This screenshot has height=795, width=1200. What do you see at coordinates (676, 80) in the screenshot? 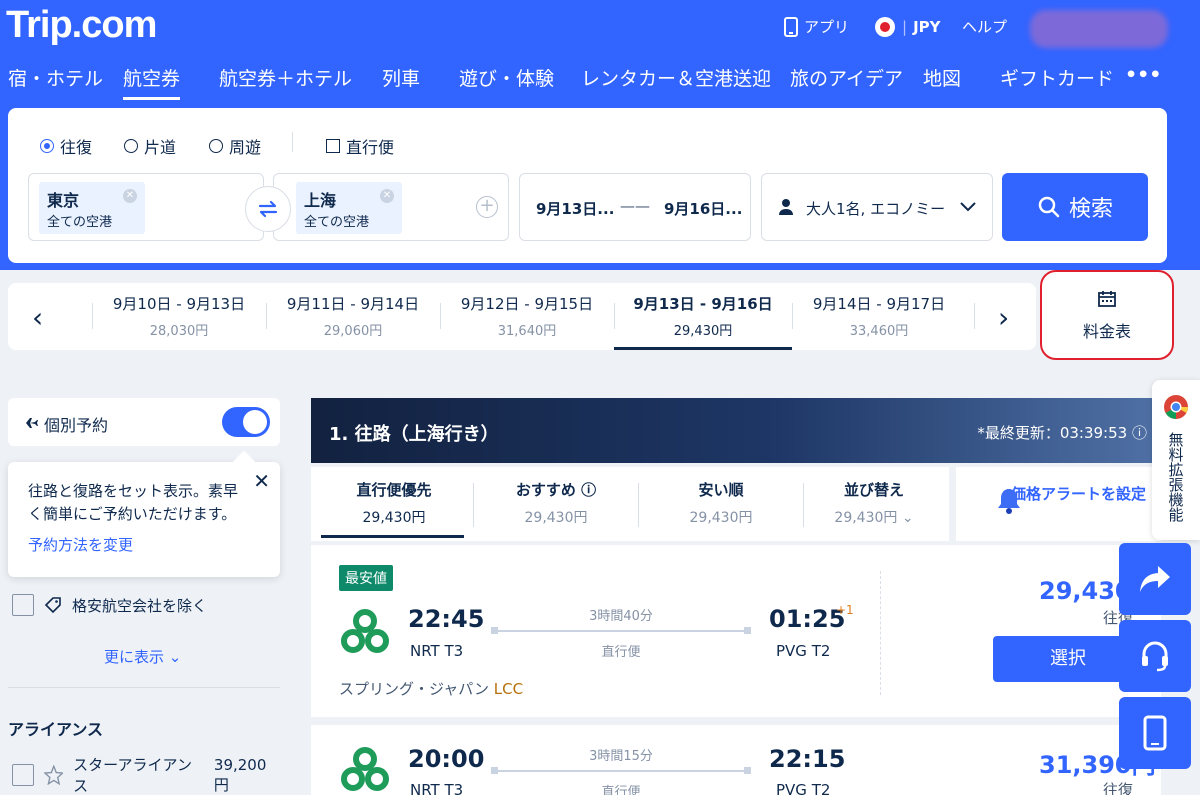
I see `nav-item-car-rental: レンタカー＆空港送迎` at bounding box center [676, 80].